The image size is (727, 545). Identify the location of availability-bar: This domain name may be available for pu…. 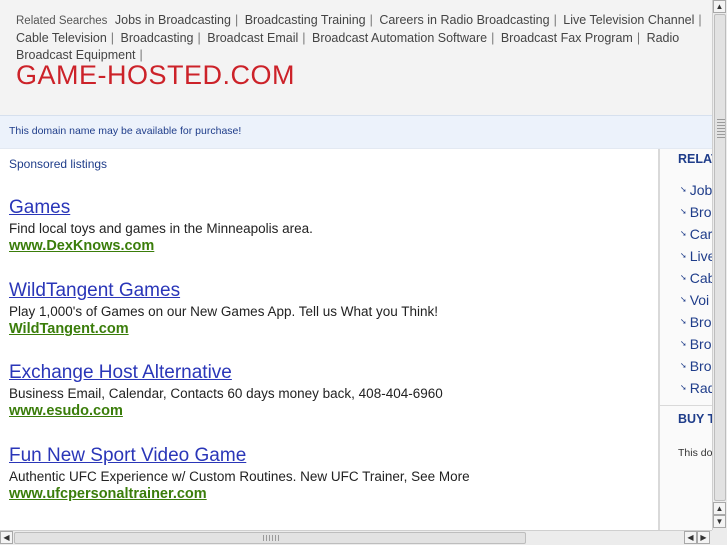
(356, 132).